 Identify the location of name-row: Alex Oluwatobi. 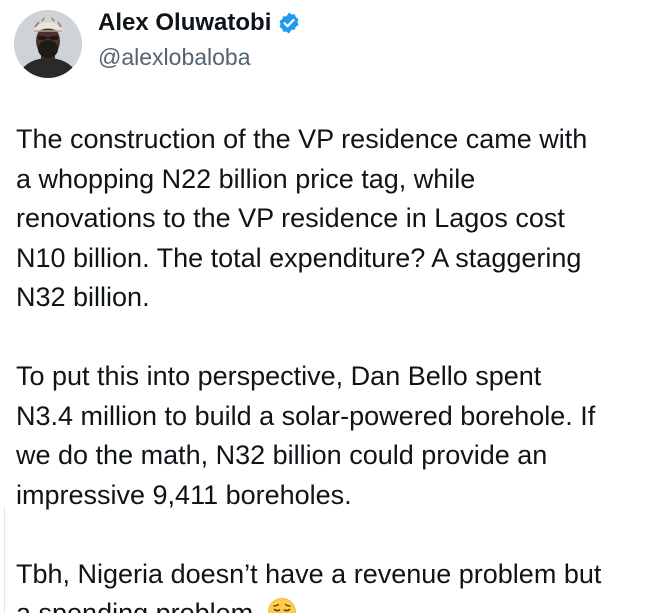
(199, 23).